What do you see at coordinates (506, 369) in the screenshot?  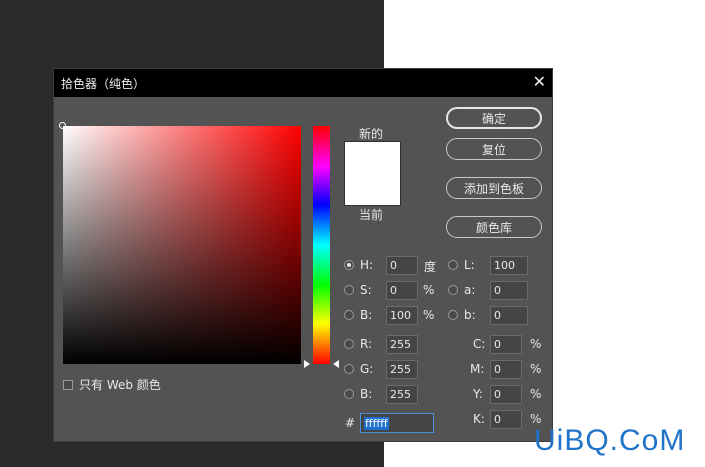 I see `magenta-input: 0` at bounding box center [506, 369].